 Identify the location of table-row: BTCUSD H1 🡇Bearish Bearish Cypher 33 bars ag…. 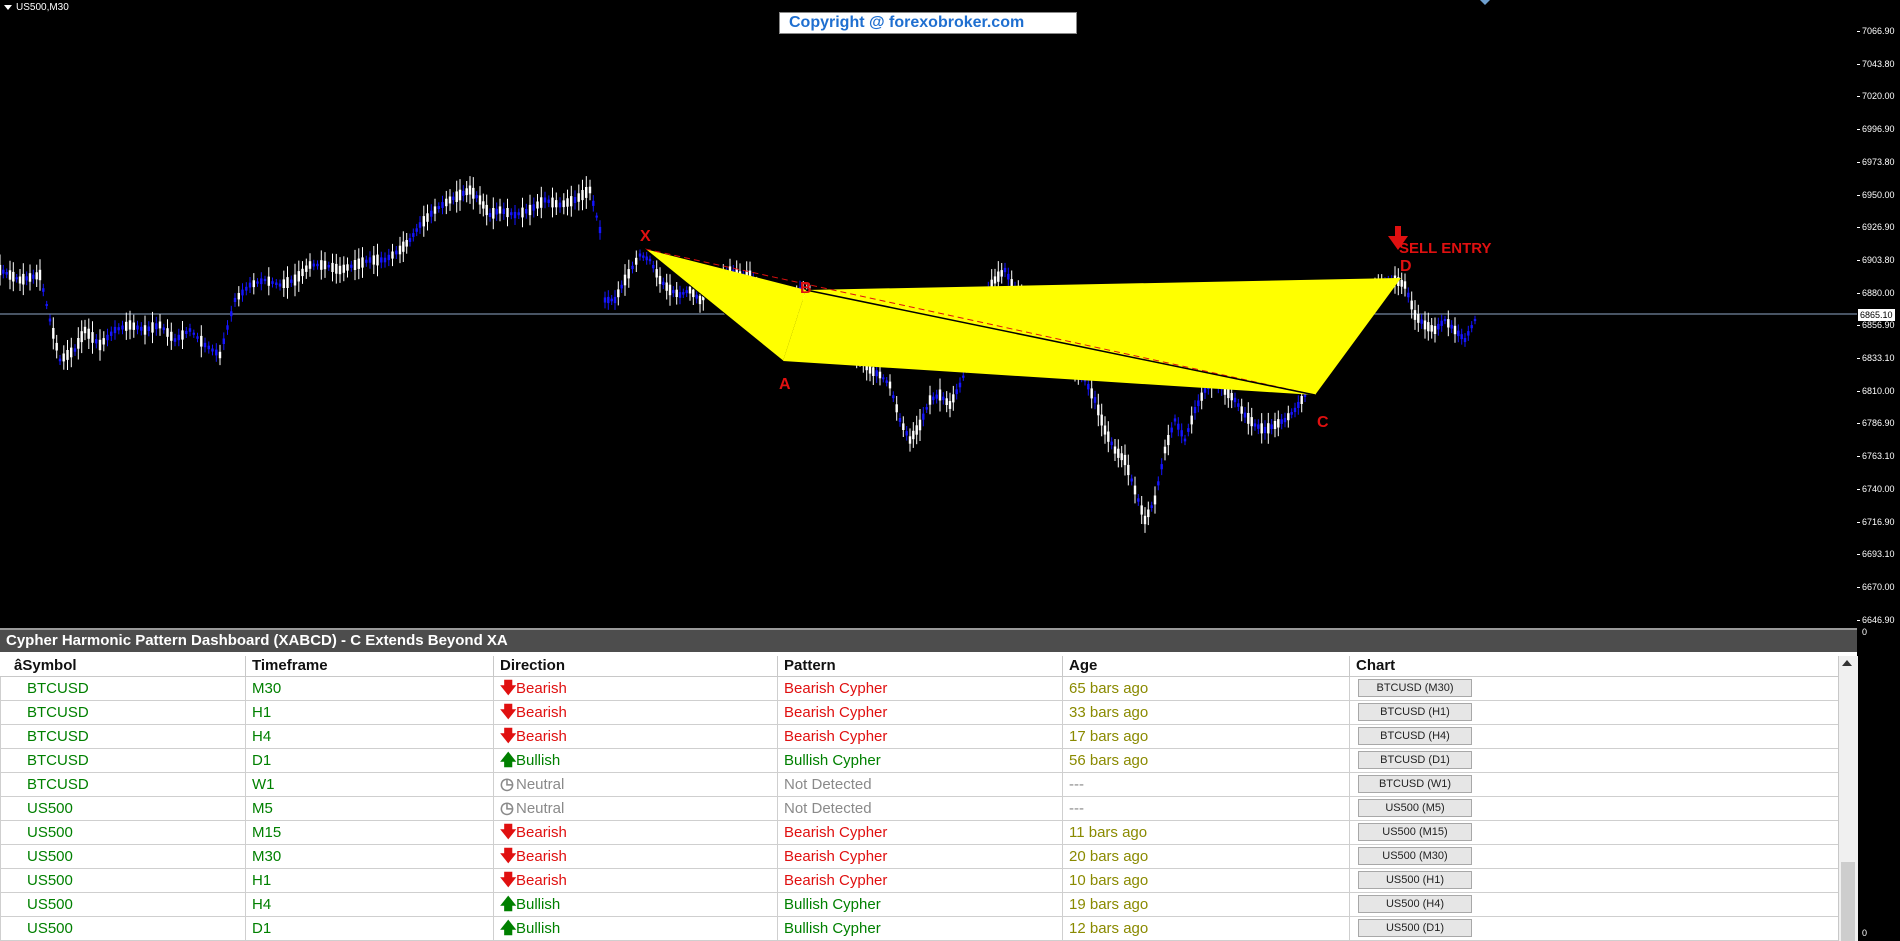
(919, 713).